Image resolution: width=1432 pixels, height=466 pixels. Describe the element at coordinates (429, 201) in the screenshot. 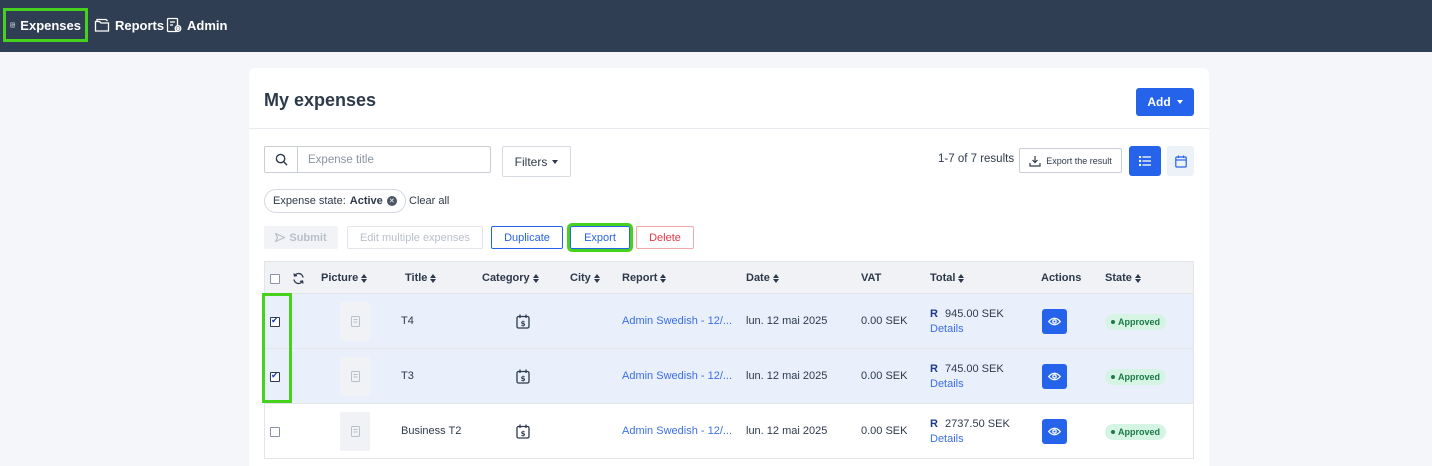

I see `clear-all-link: Clear all` at that location.